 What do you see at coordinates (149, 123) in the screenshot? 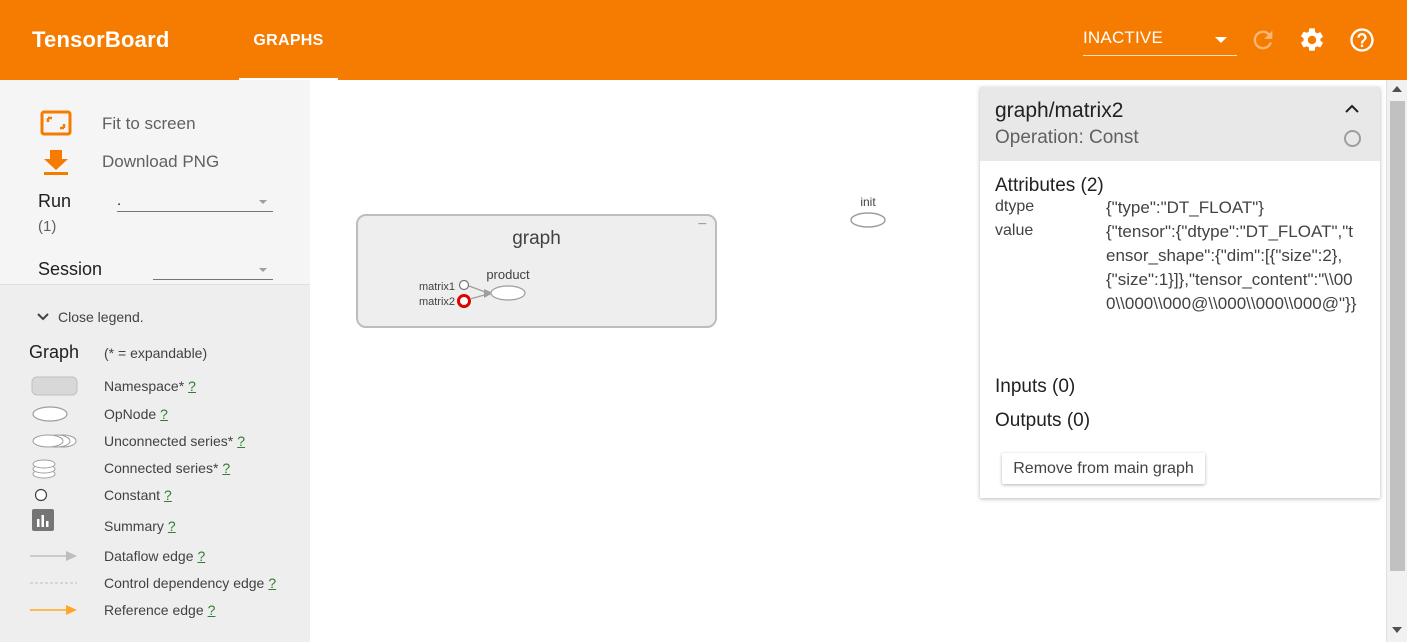
I see `fit-to-screen-label: Fit to screen` at bounding box center [149, 123].